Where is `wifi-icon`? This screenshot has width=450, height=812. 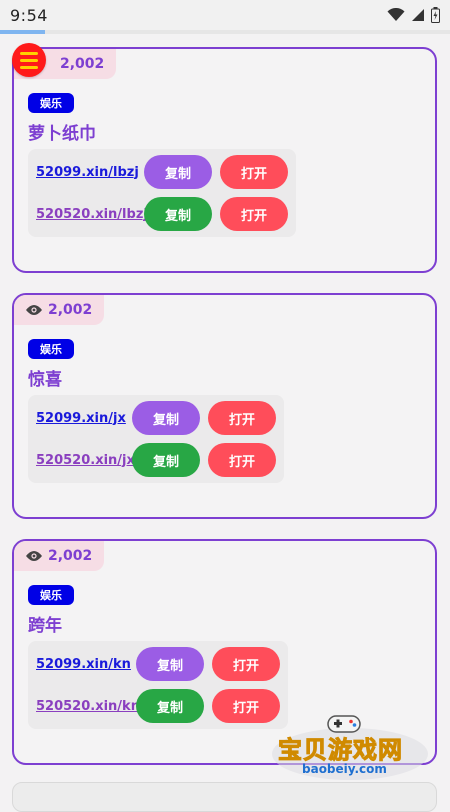 wifi-icon is located at coordinates (396, 14).